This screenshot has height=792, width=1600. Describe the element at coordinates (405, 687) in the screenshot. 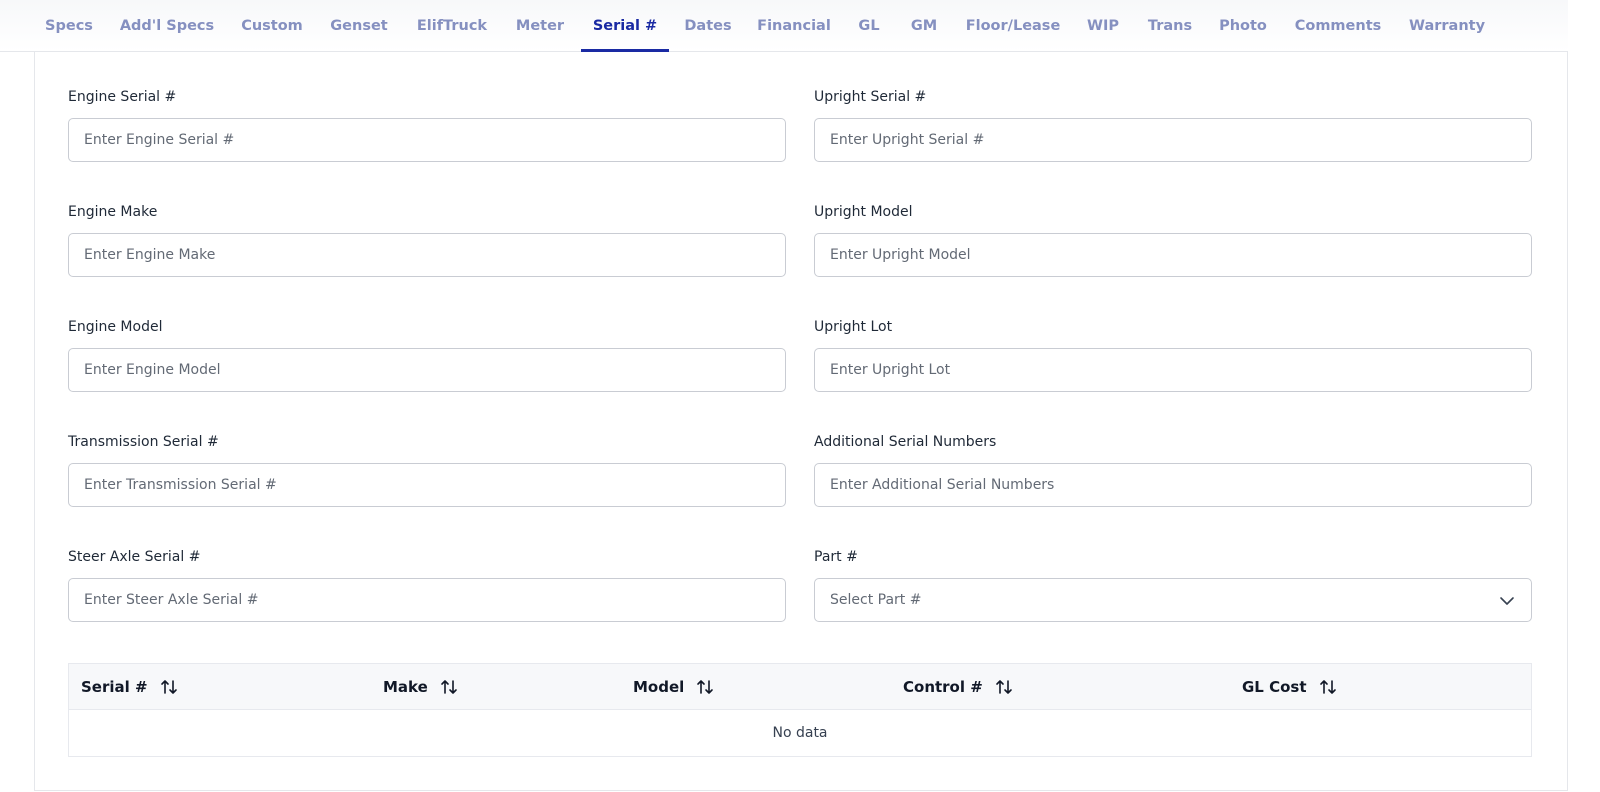

I see `column-header-label: Make` at that location.